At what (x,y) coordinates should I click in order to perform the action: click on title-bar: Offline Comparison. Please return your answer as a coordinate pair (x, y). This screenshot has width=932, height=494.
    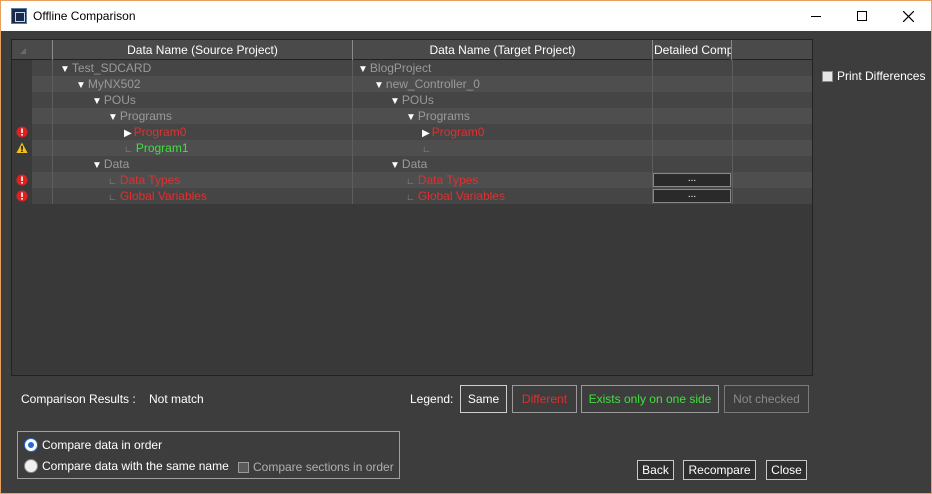
    Looking at the image, I should click on (466, 16).